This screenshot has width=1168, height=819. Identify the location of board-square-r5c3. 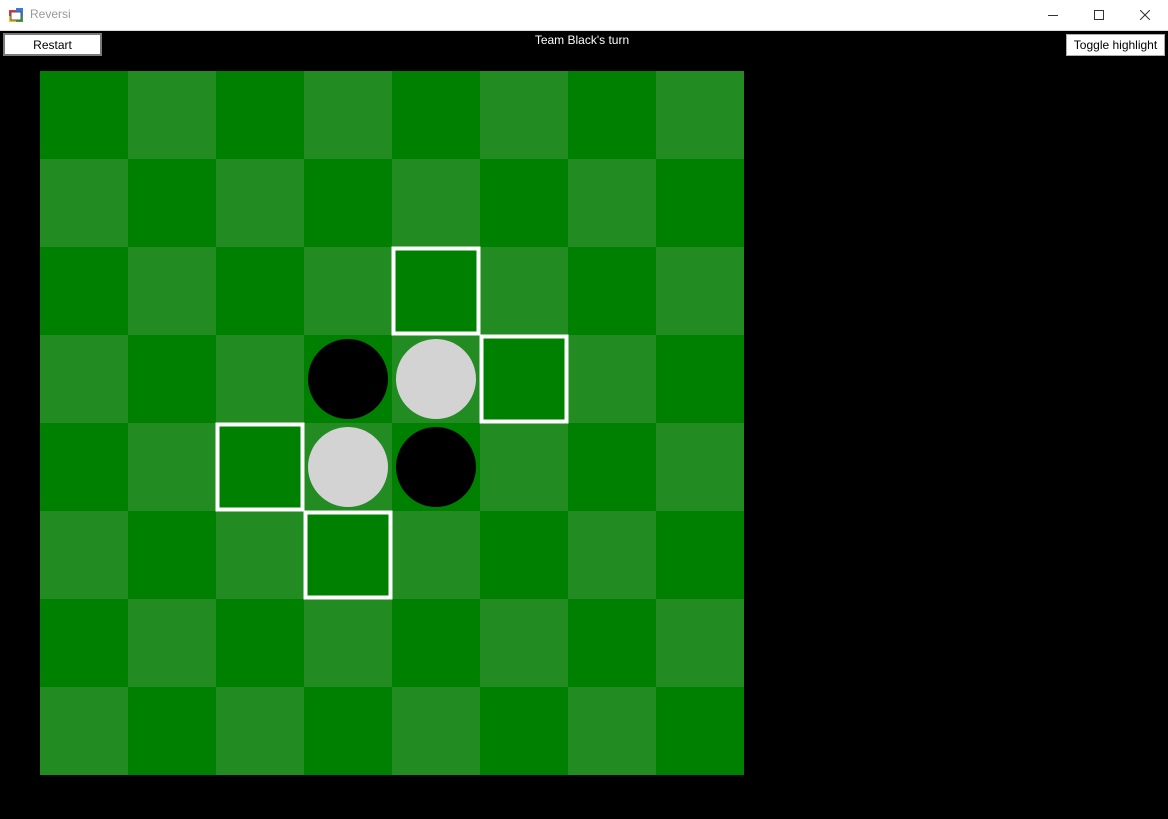
(348, 555).